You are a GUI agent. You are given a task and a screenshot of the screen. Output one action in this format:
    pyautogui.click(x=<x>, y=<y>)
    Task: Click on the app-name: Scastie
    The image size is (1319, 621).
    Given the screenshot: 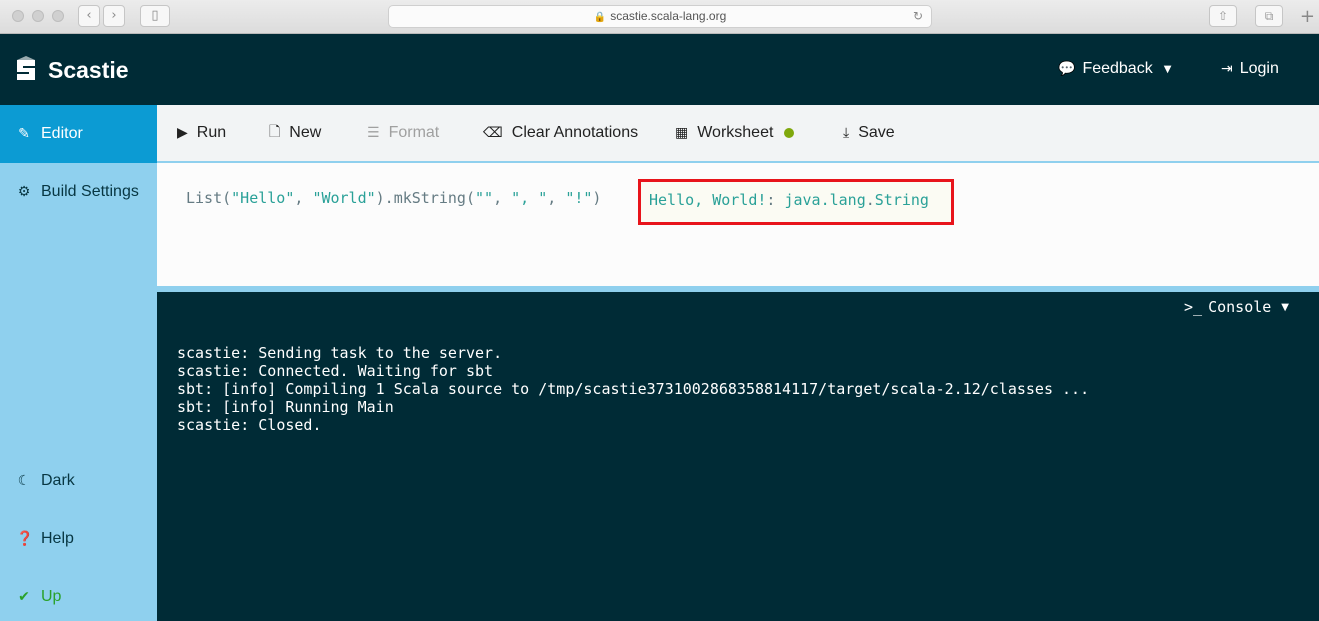 What is the action you would take?
    pyautogui.click(x=88, y=69)
    